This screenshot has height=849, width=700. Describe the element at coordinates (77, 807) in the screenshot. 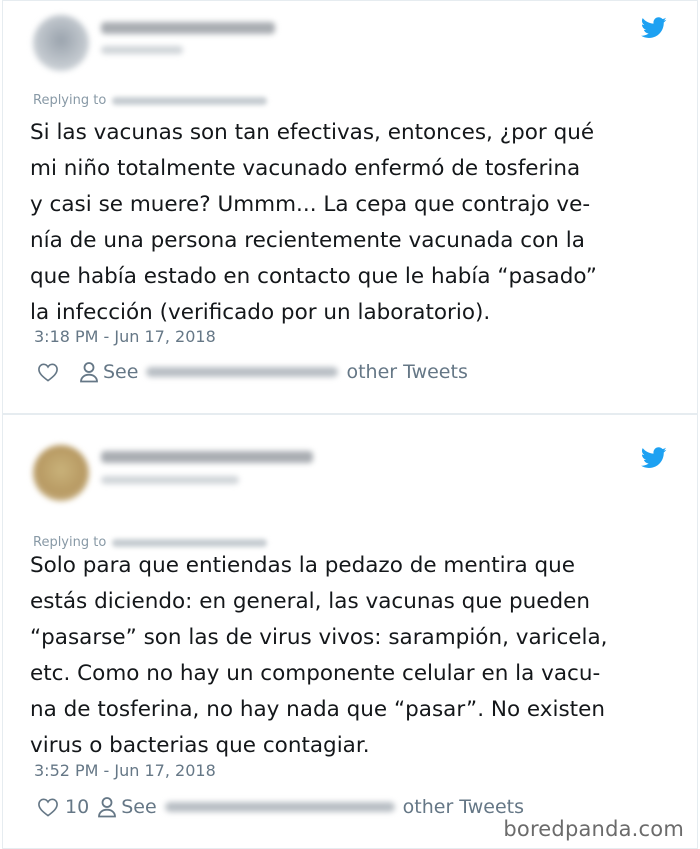

I see `like-count: 10` at that location.